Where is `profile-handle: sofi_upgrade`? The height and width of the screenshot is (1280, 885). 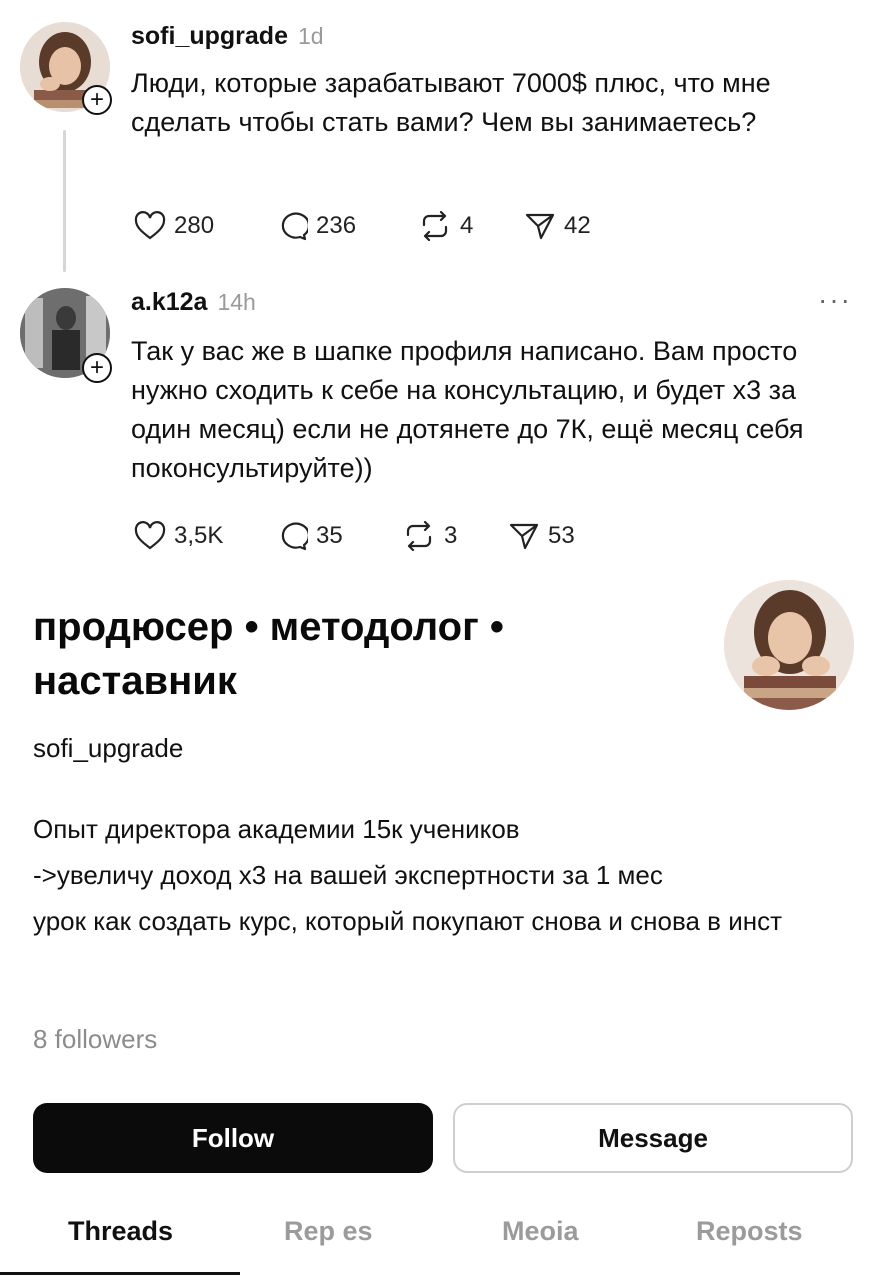 profile-handle: sofi_upgrade is located at coordinates (108, 748).